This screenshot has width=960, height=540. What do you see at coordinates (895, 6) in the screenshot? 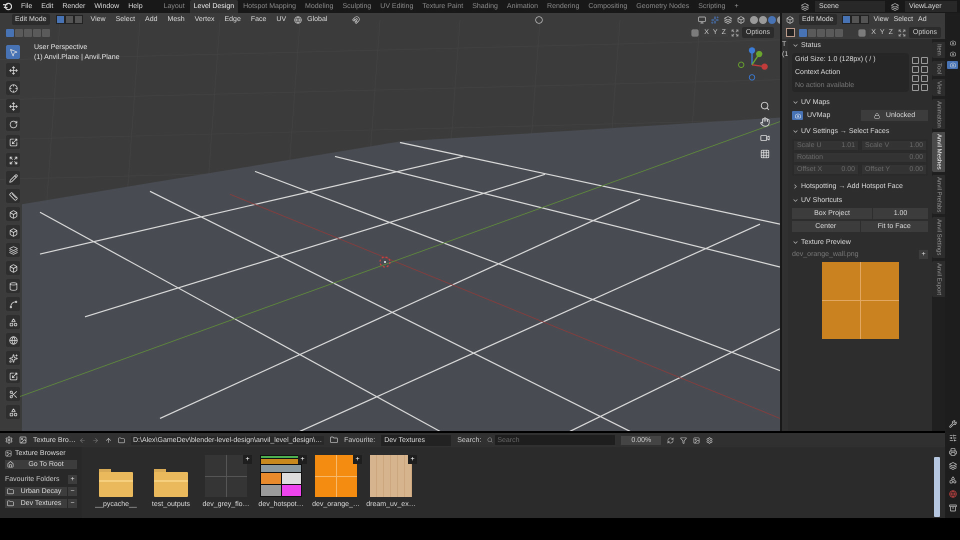
I see `view-layer-icon` at bounding box center [895, 6].